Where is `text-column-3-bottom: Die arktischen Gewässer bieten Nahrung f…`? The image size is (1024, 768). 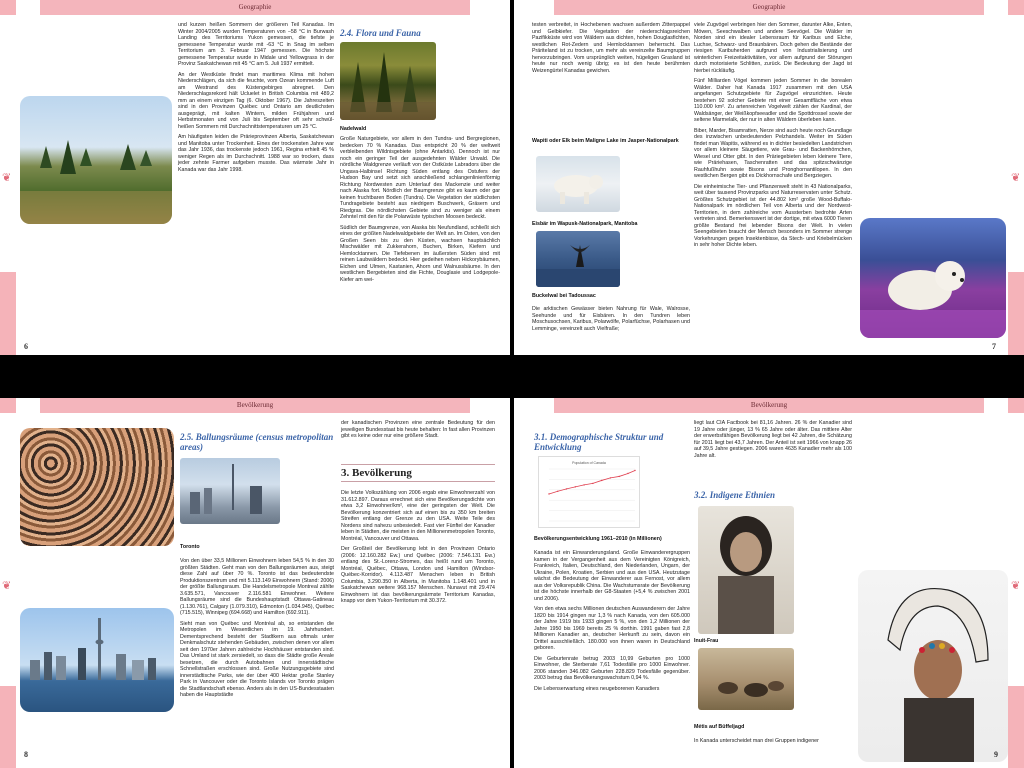 text-column-3-bottom: Die arktischen Gewässer bieten Nahrung f… is located at coordinates (611, 321).